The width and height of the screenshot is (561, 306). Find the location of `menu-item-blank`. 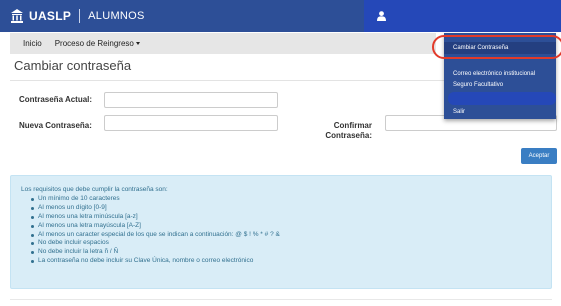

menu-item-blank is located at coordinates (502, 98).